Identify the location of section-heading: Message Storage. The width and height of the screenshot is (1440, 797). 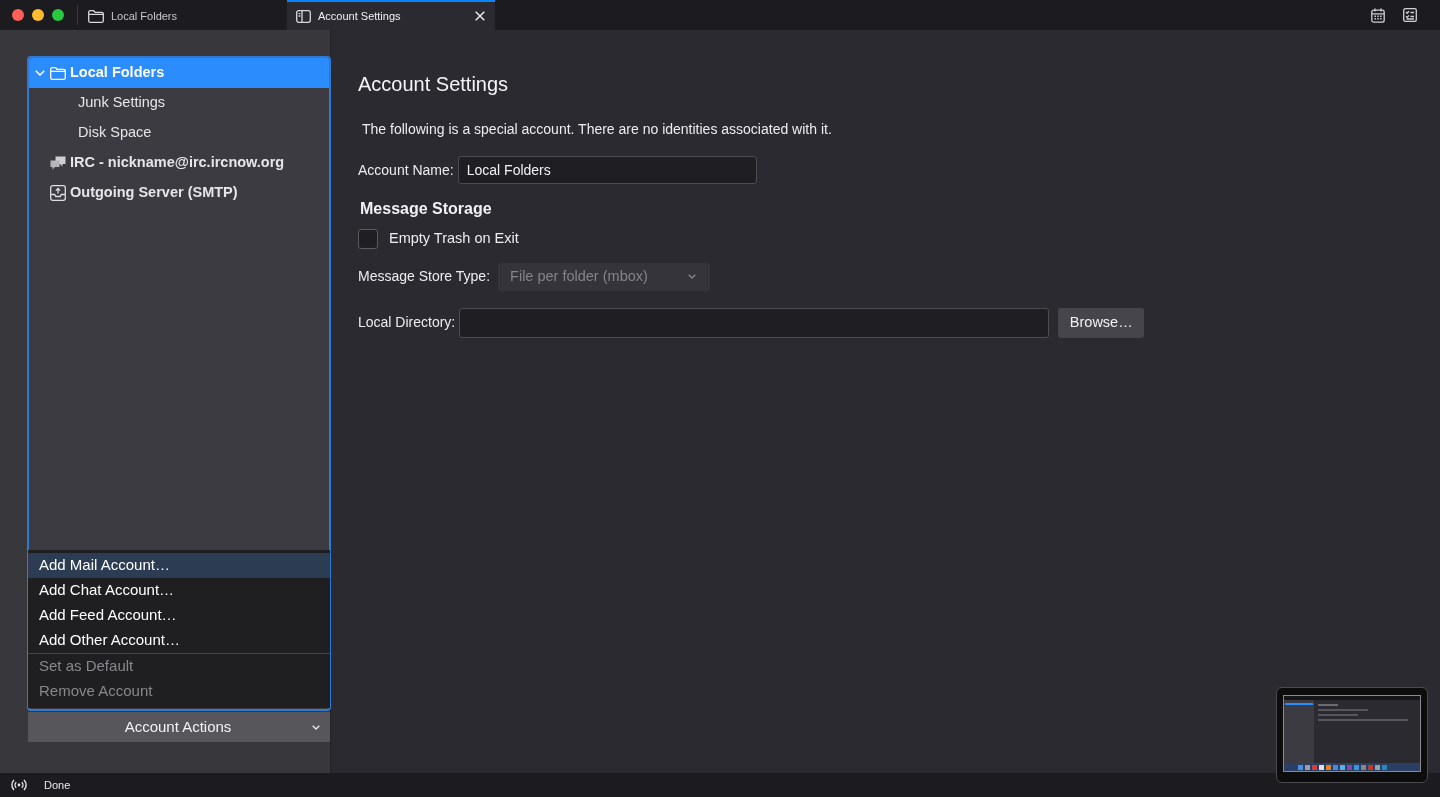
(426, 209).